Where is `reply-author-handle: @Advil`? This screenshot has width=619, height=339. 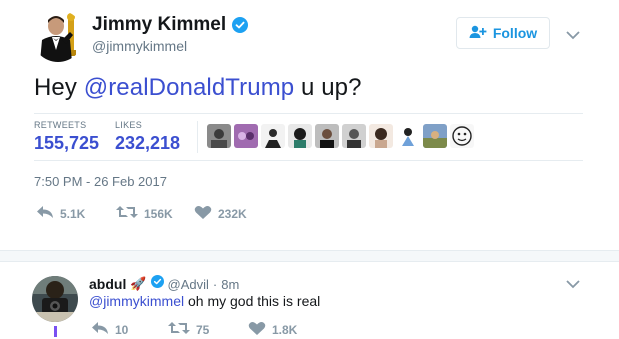 reply-author-handle: @Advil is located at coordinates (188, 284).